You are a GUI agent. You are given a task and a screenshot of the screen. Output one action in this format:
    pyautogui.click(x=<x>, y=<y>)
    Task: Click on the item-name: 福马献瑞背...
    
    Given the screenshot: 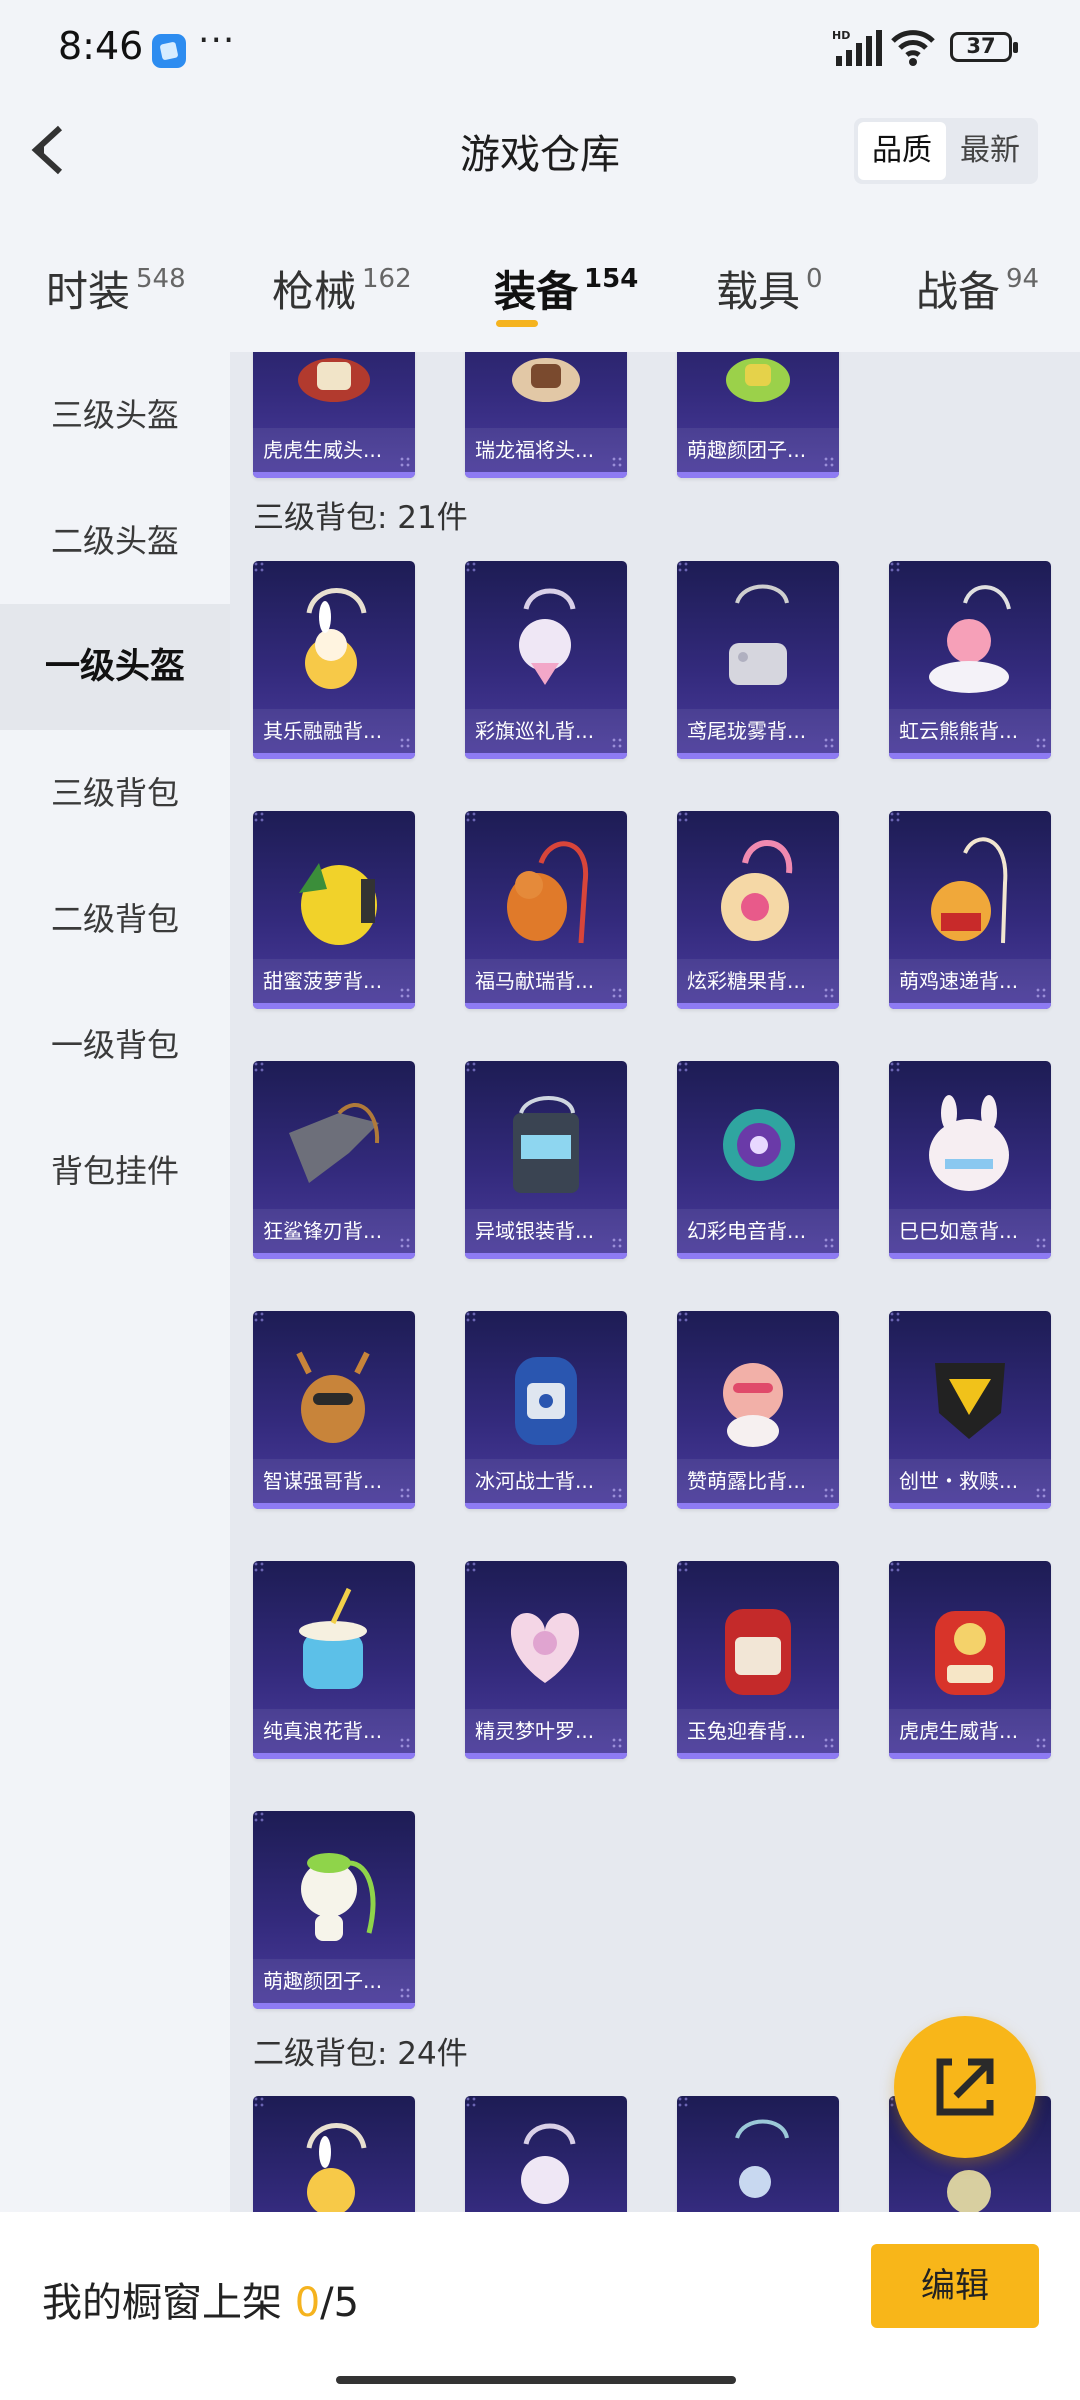 What is the action you would take?
    pyautogui.click(x=546, y=981)
    